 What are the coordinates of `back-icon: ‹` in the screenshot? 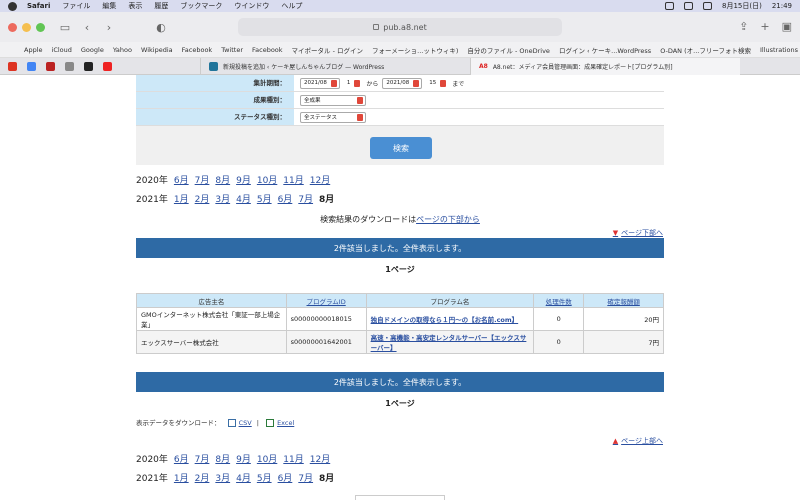 It's located at (87, 27).